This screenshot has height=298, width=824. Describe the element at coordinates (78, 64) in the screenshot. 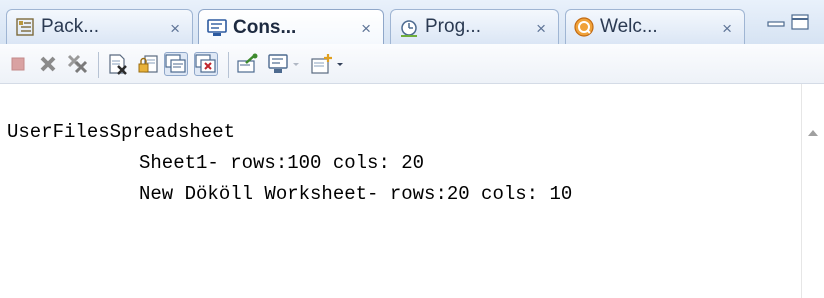

I see `remove-all-terminated-icon` at that location.